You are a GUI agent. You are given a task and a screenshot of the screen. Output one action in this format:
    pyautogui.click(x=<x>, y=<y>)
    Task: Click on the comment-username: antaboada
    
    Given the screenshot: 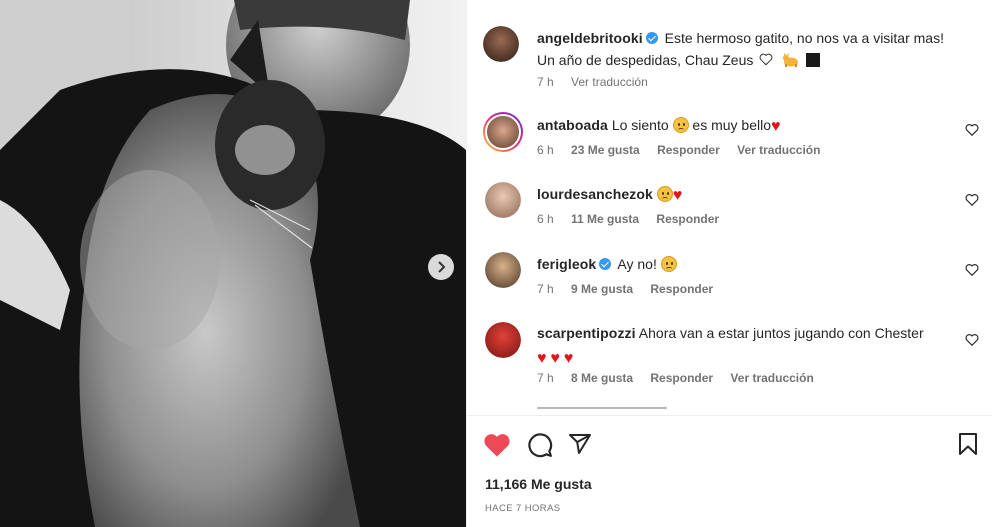 What is the action you would take?
    pyautogui.click(x=572, y=125)
    